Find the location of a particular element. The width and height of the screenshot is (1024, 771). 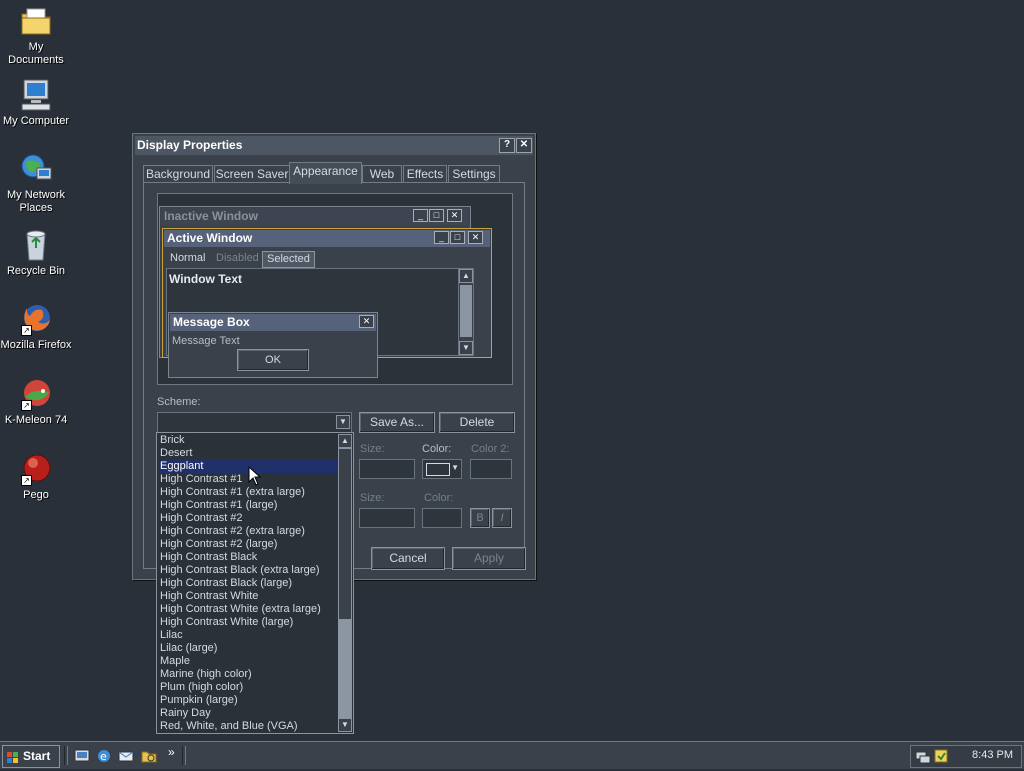

scheme-option: Plum (high color) is located at coordinates (248, 687).